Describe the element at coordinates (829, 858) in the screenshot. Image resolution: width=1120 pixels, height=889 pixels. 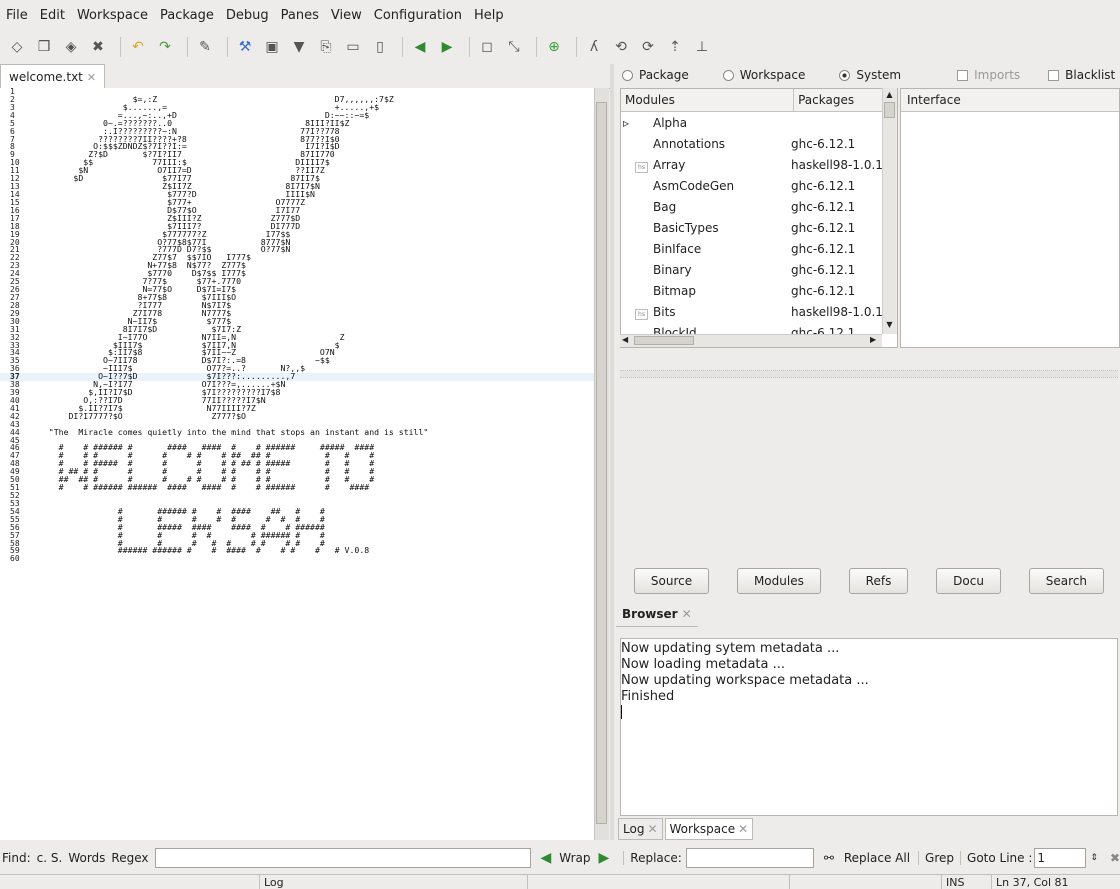
I see `replace-icon: ⚯` at that location.